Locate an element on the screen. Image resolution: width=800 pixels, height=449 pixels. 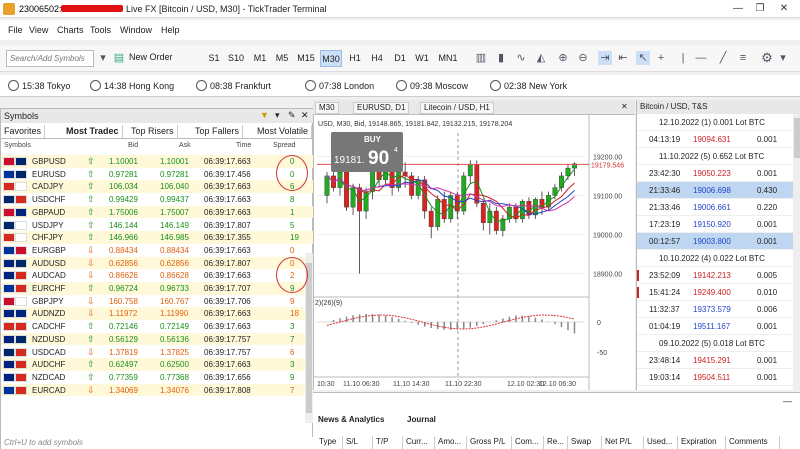
symbol-row: USDCHF ⇧ 0.99429 0.99437 06:39:17.663 8 is located at coordinates (157, 199).